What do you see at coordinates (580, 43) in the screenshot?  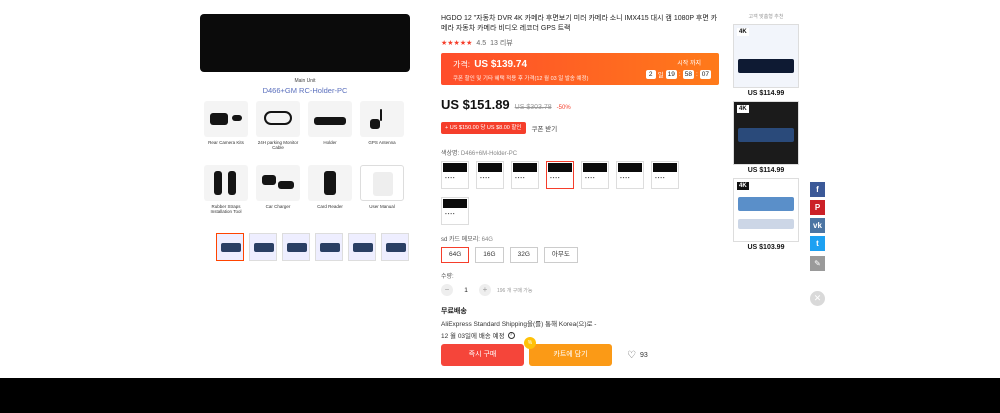 I see `rating-row: ★★★★★ 4.5 13 리뷰` at bounding box center [580, 43].